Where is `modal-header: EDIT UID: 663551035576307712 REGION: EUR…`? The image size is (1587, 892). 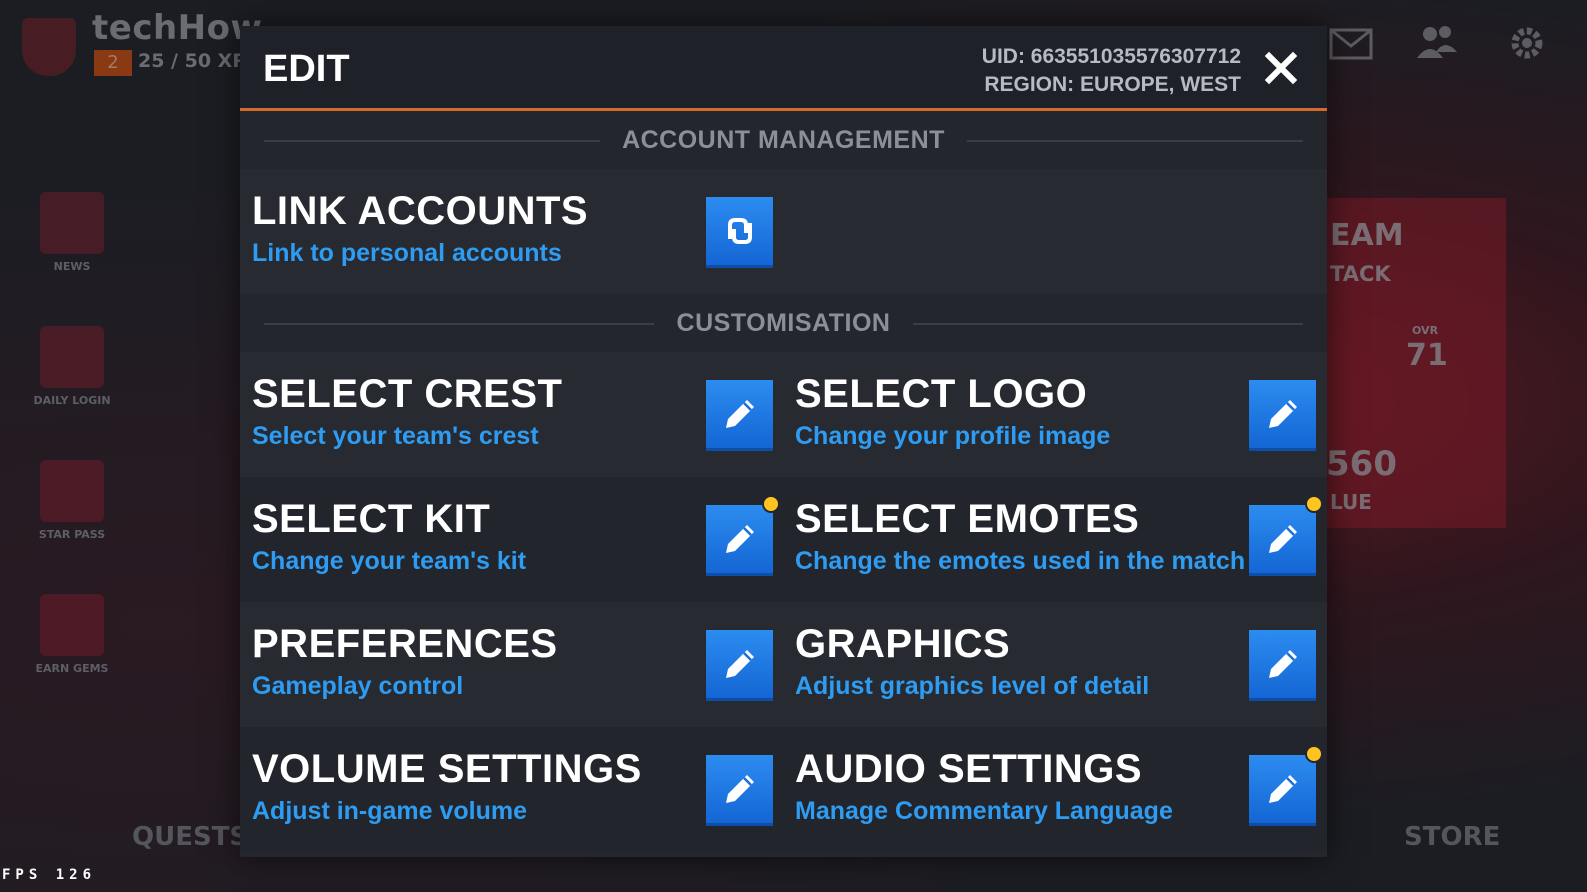 modal-header: EDIT UID: 663551035576307712 REGION: EUR… is located at coordinates (783, 68).